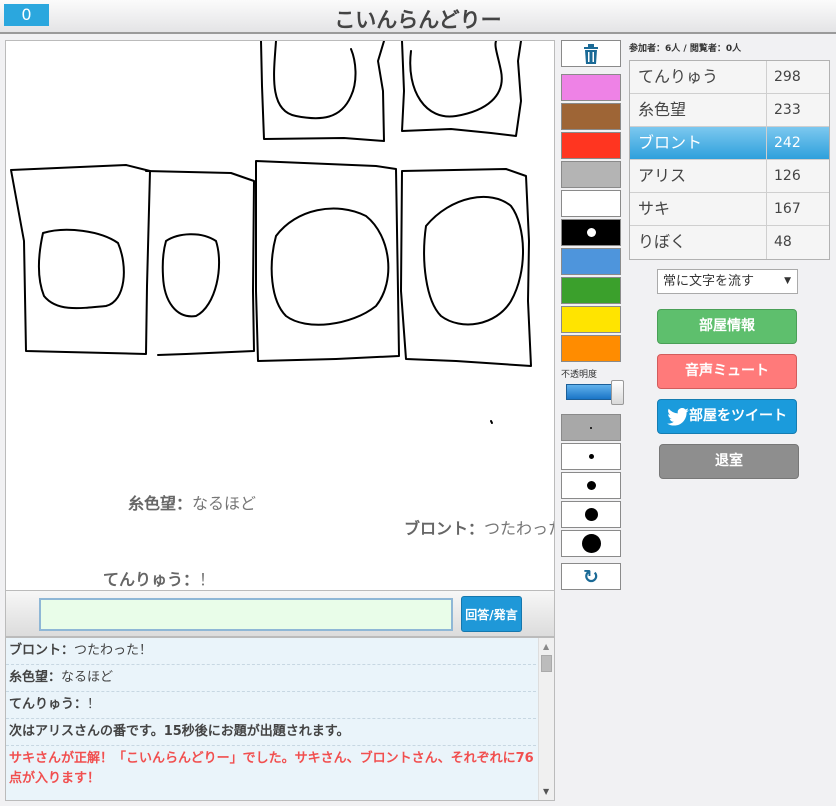 This screenshot has width=836, height=806. I want to click on undo-button: ↻, so click(591, 576).